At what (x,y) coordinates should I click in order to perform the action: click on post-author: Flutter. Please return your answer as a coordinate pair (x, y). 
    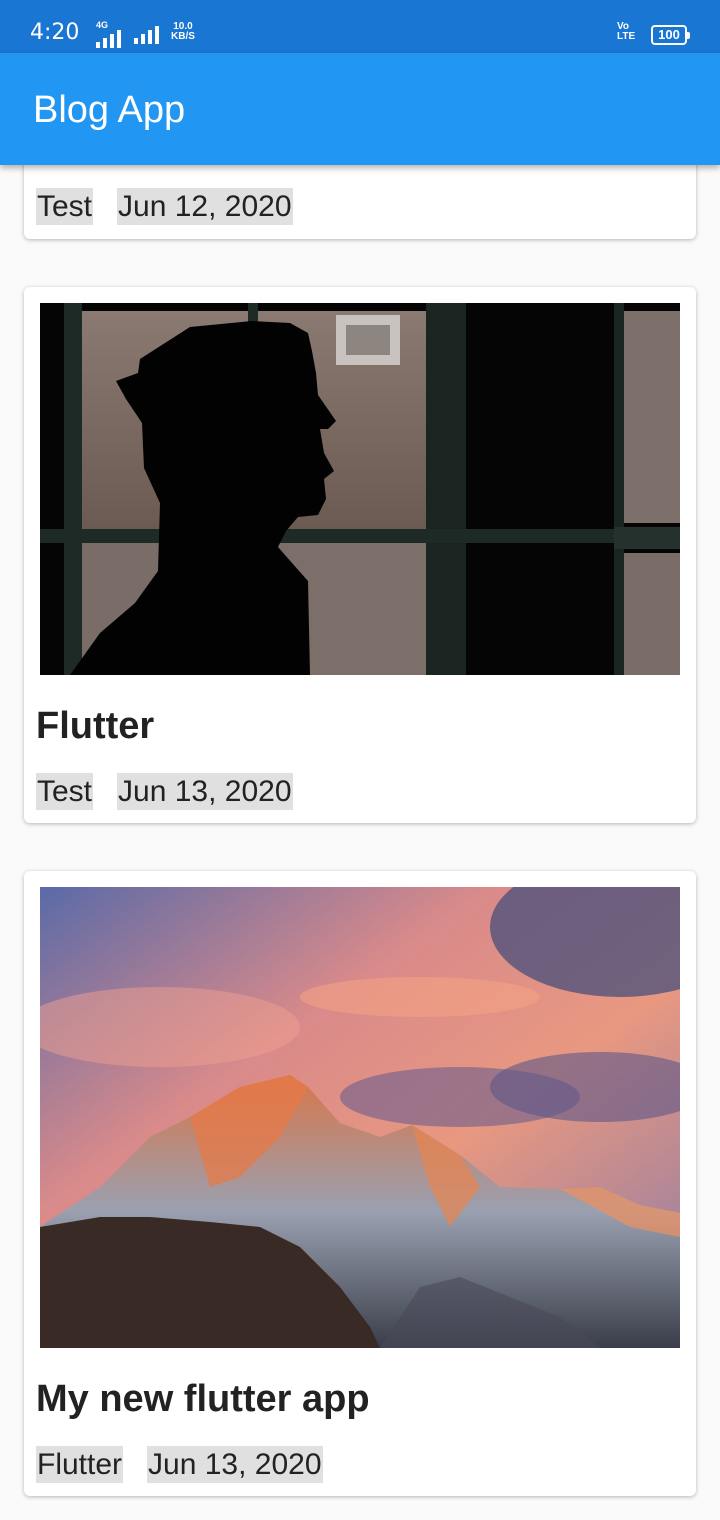
    Looking at the image, I should click on (80, 1464).